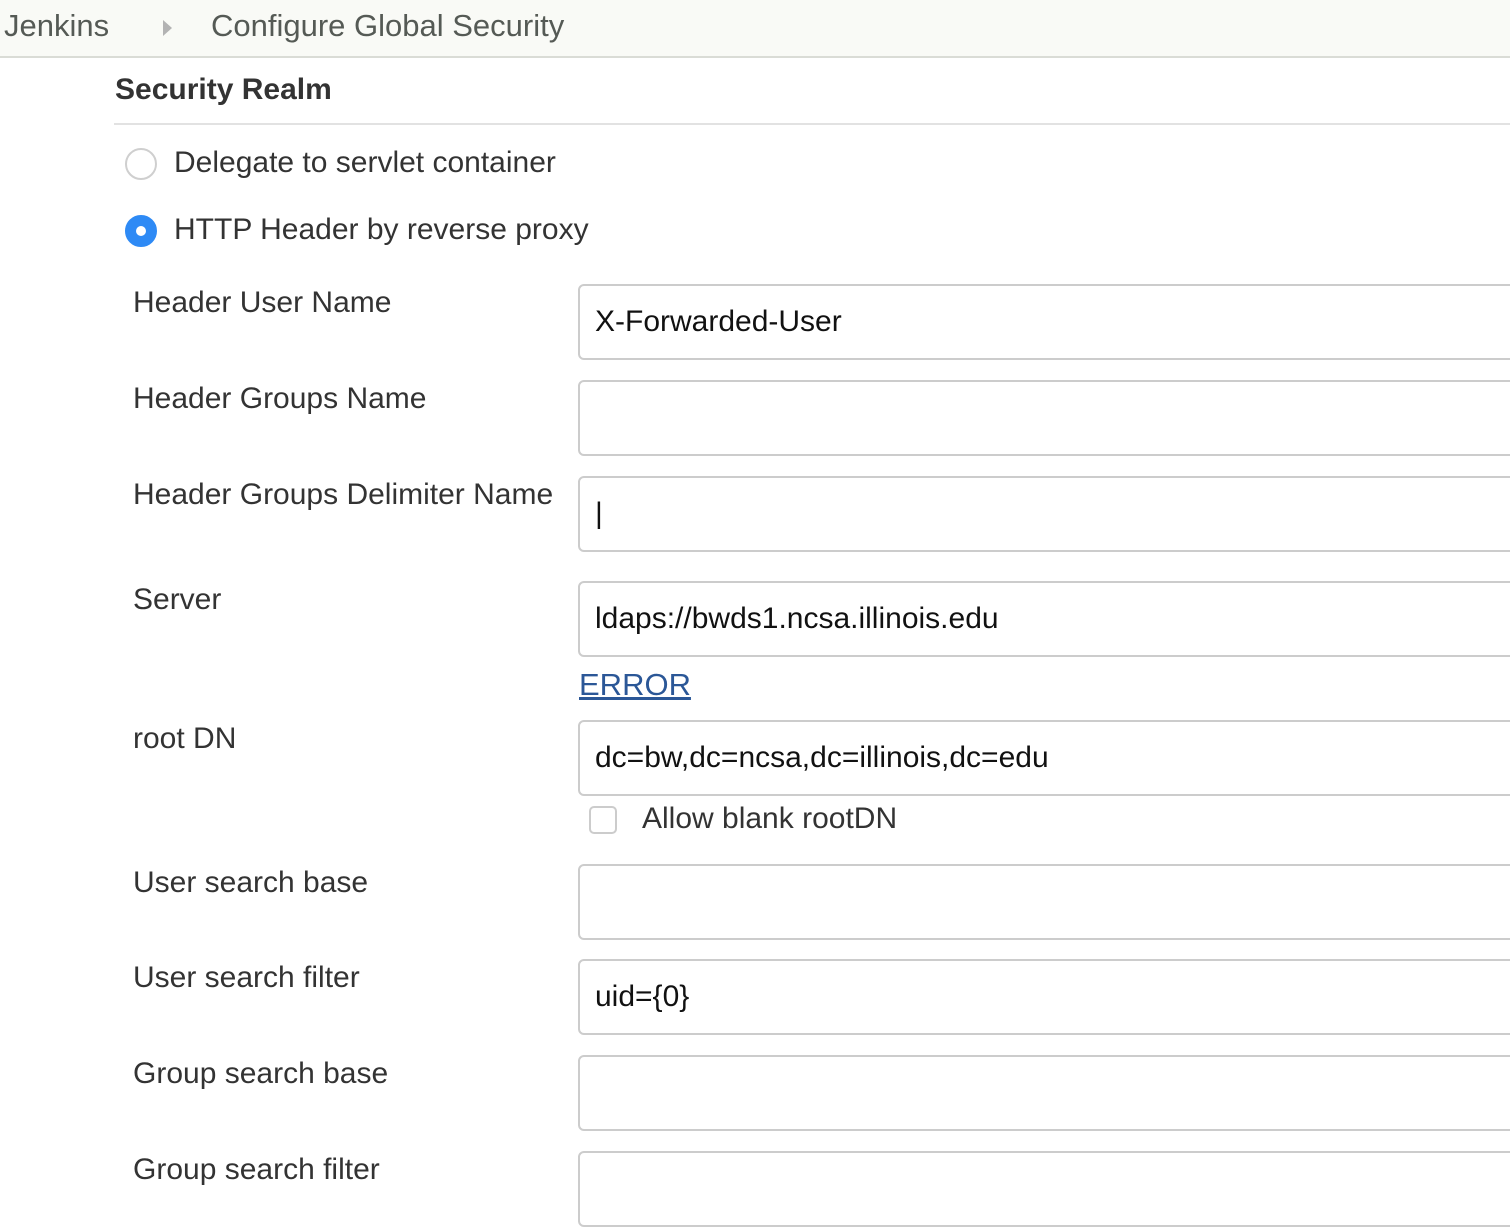 The image size is (1510, 1232). I want to click on header-groups-delimiter-input, so click(1044, 514).